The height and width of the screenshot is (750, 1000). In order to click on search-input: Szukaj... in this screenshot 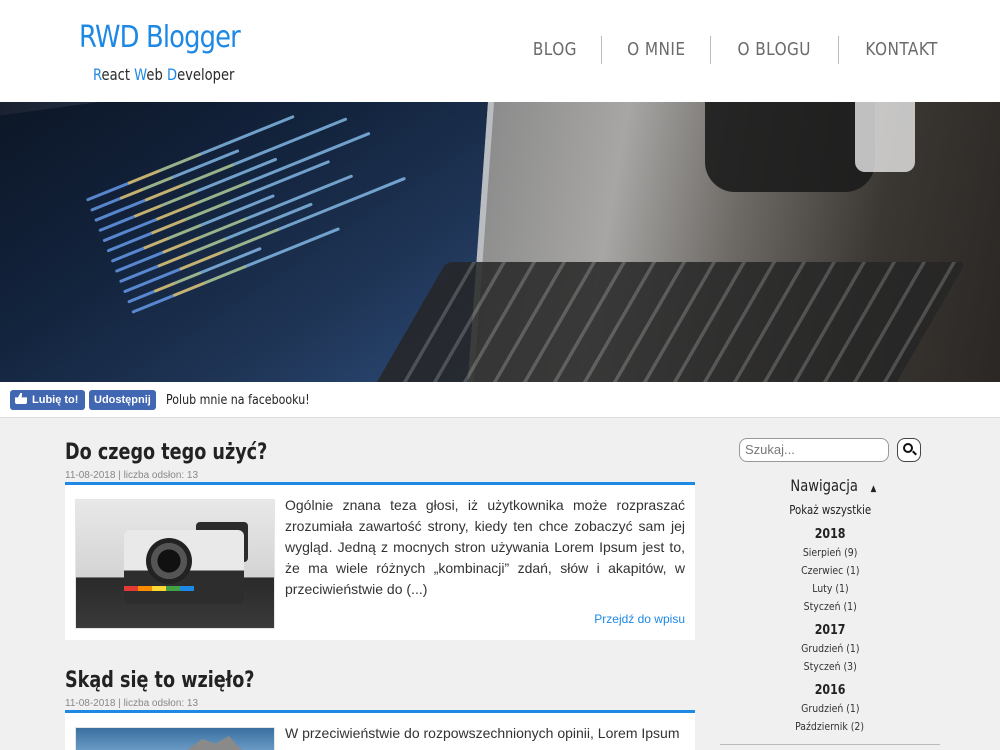, I will do `click(814, 450)`.